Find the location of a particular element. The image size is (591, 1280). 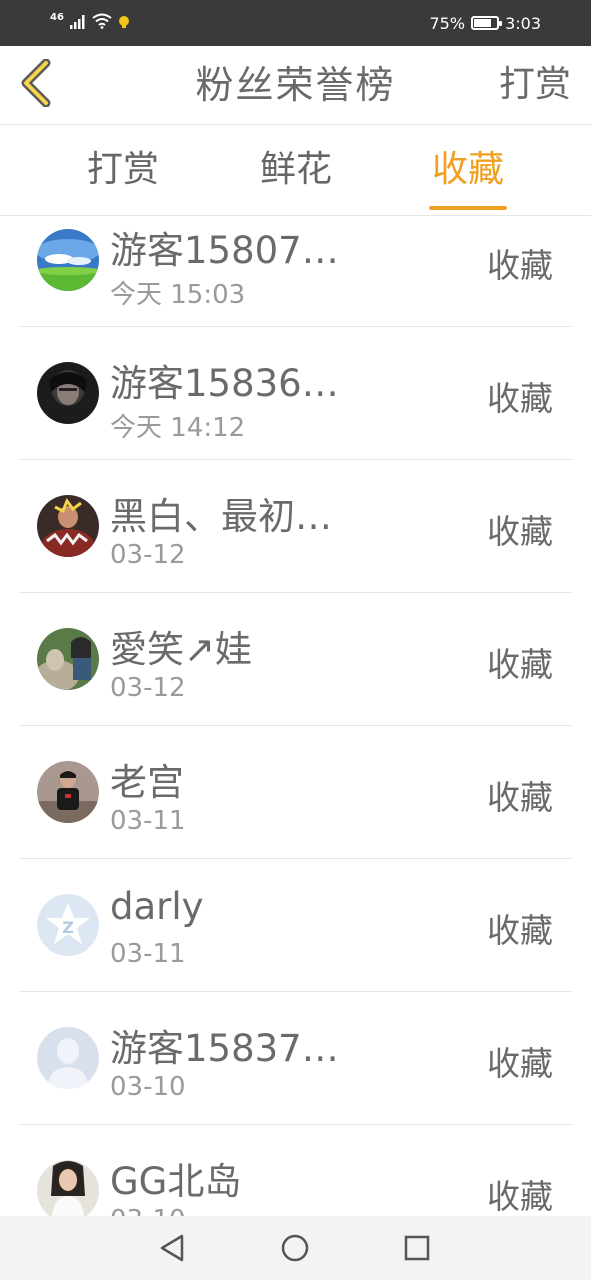

tab-favorites: 收藏 is located at coordinates (468, 170).